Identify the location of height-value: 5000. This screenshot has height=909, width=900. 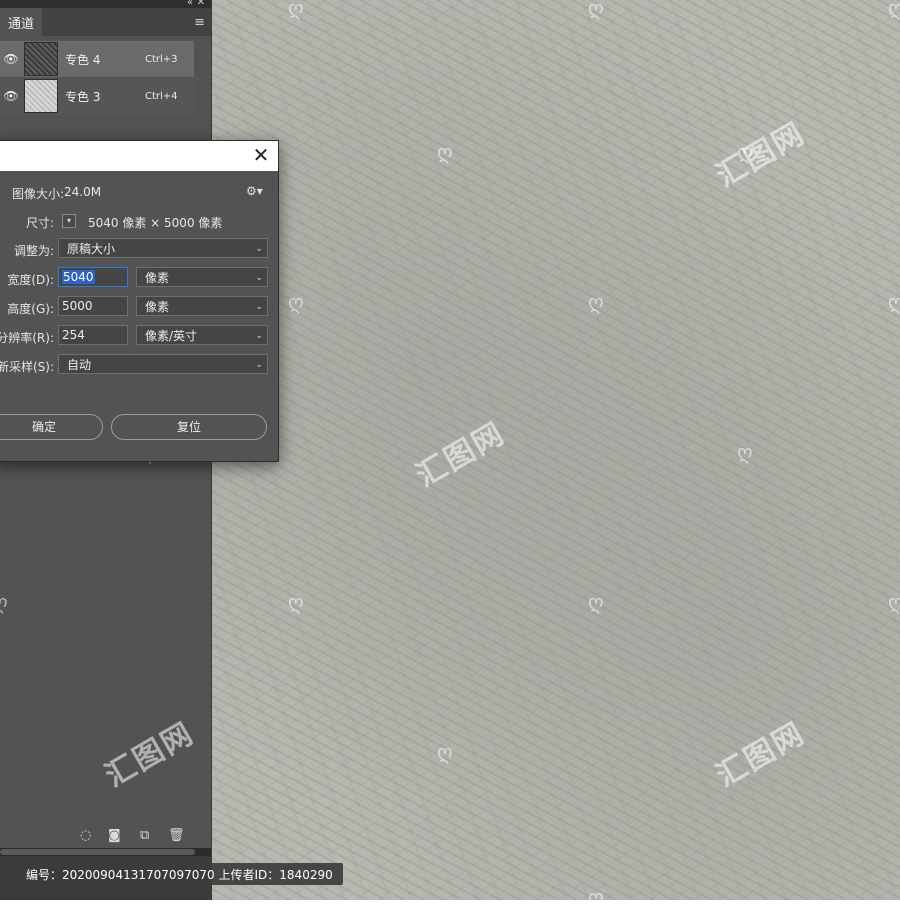
(77, 306).